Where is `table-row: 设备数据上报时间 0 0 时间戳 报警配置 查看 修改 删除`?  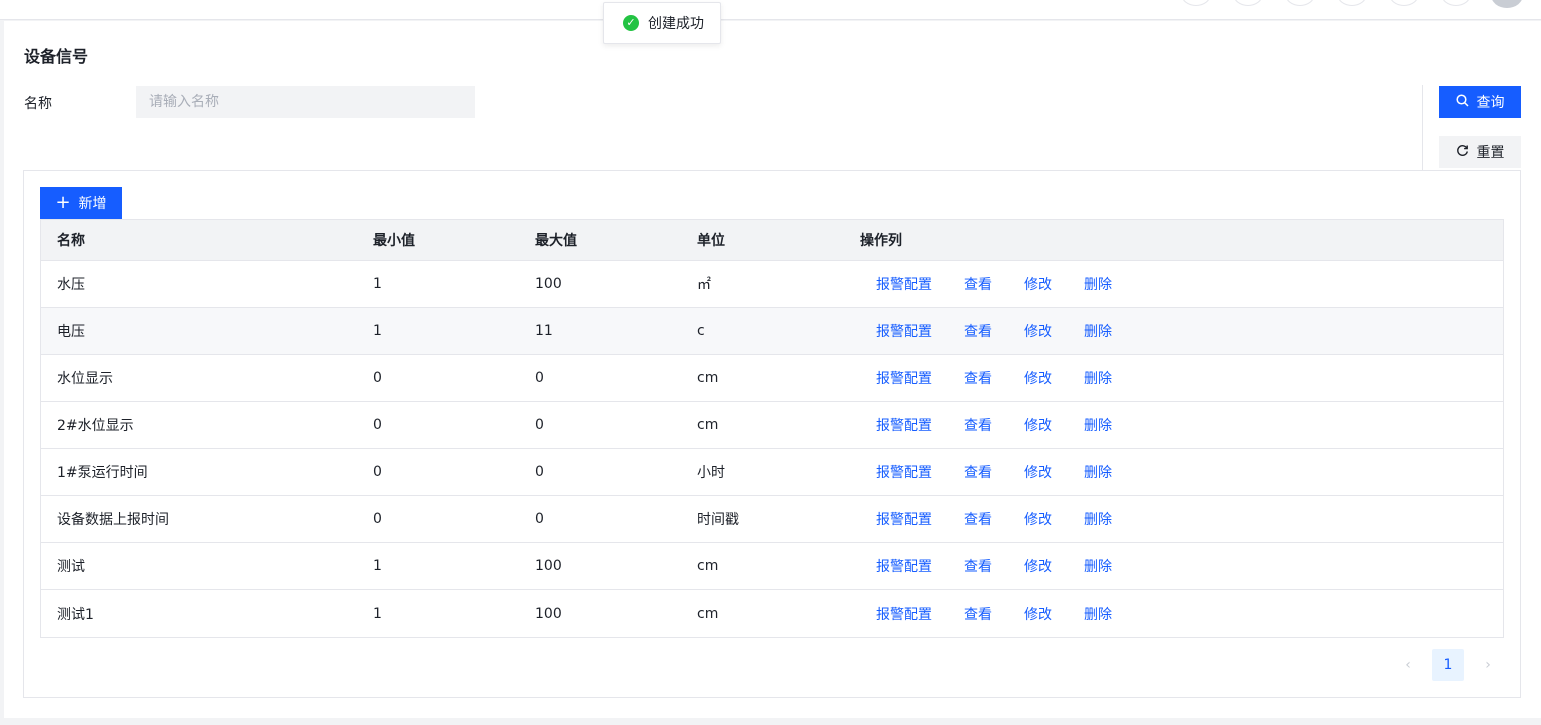 table-row: 设备数据上报时间 0 0 时间戳 报警配置 查看 修改 删除 is located at coordinates (772, 519).